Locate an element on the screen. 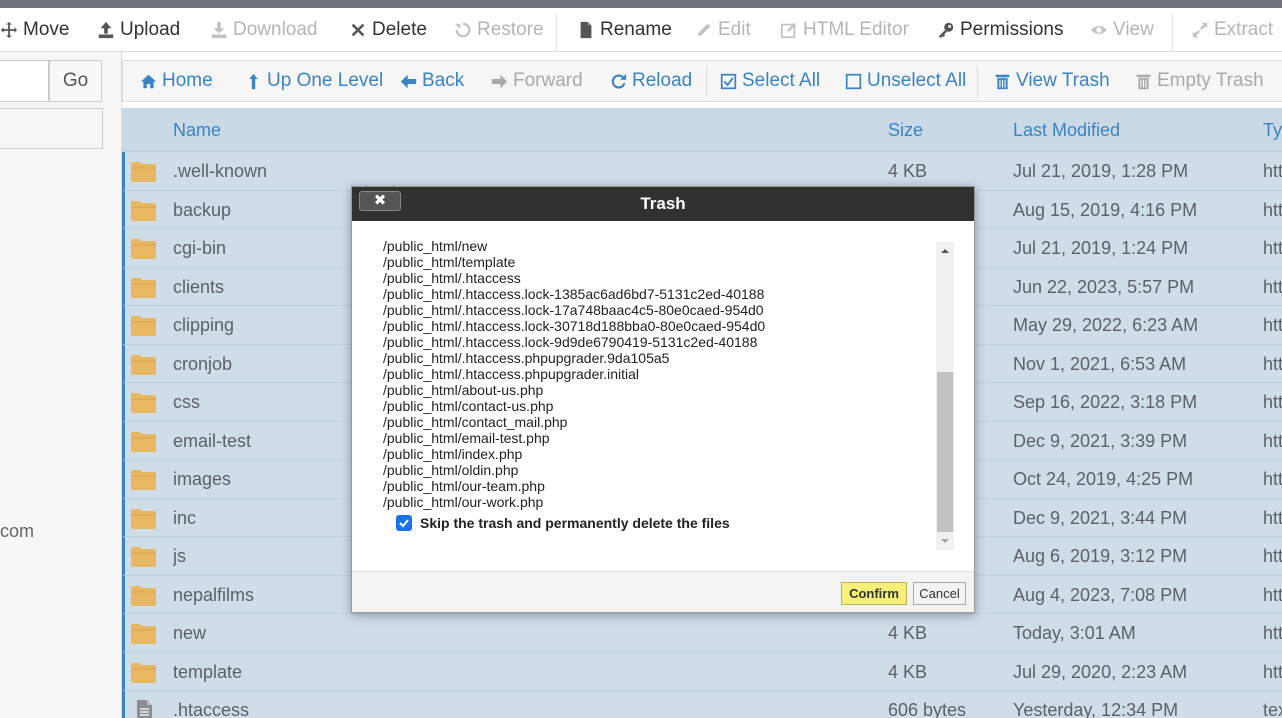 Image resolution: width=1282 pixels, height=718 pixels. file-name: .htaccess is located at coordinates (211, 709).